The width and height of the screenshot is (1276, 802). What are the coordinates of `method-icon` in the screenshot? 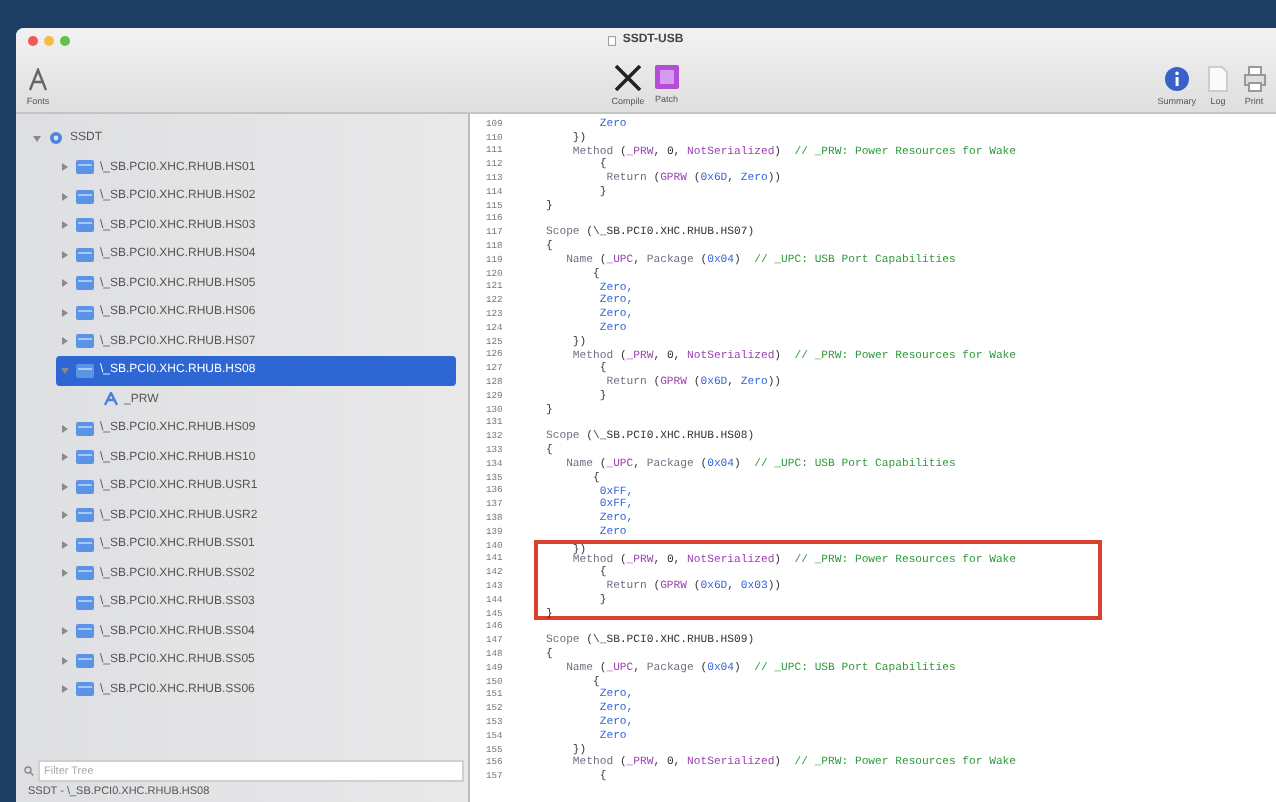 It's located at (111, 399).